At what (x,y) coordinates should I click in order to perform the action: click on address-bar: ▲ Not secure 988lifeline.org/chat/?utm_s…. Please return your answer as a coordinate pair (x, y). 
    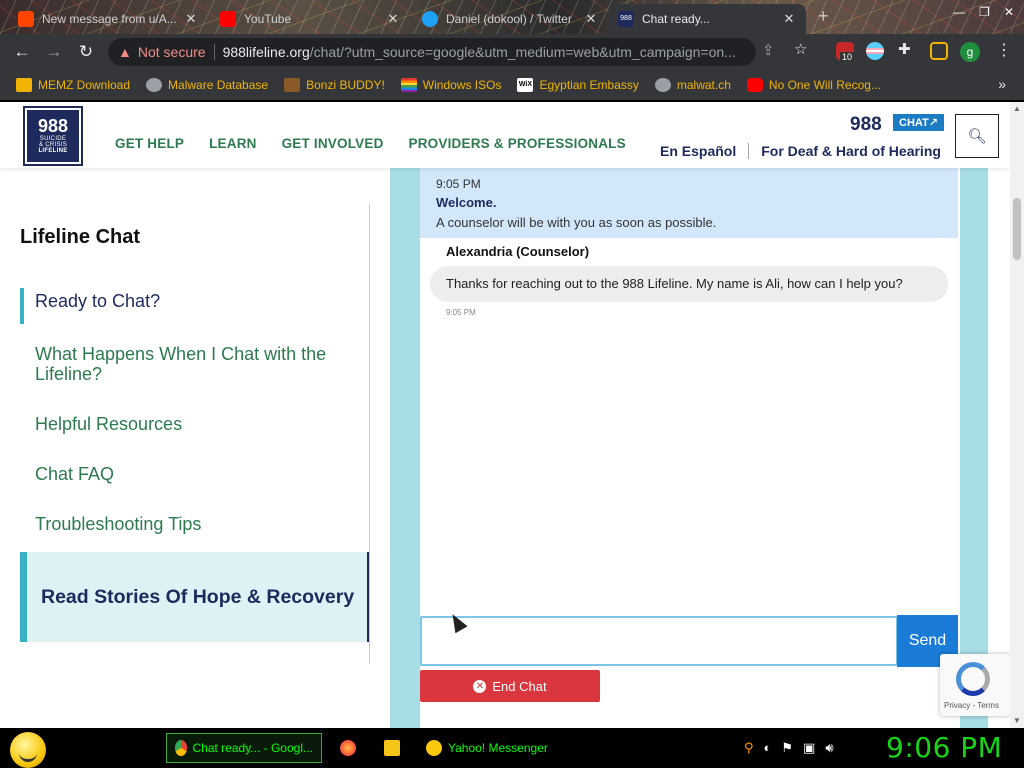
    Looking at the image, I should click on (432, 52).